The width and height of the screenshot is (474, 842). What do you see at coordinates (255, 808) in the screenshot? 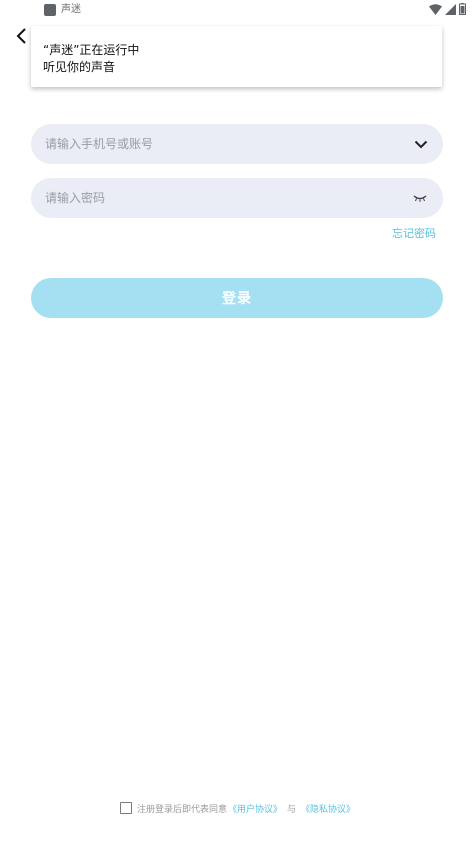
I see `user-agreement-link: 《用户协议》` at bounding box center [255, 808].